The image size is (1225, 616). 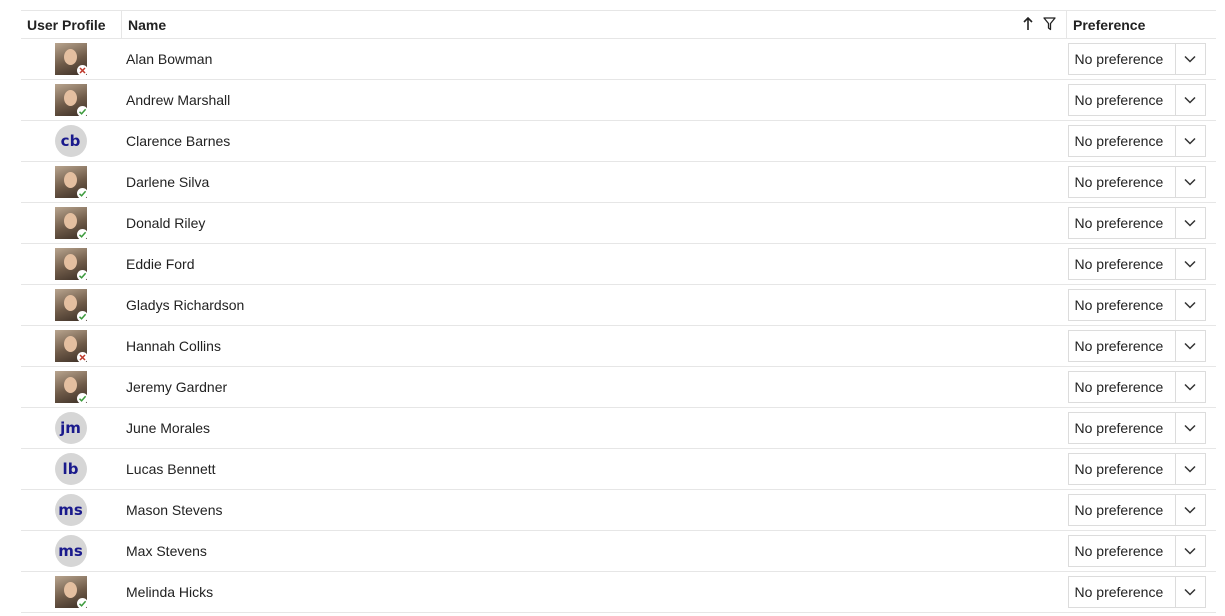 I want to click on user-name: Melinda Hicks, so click(x=170, y=592).